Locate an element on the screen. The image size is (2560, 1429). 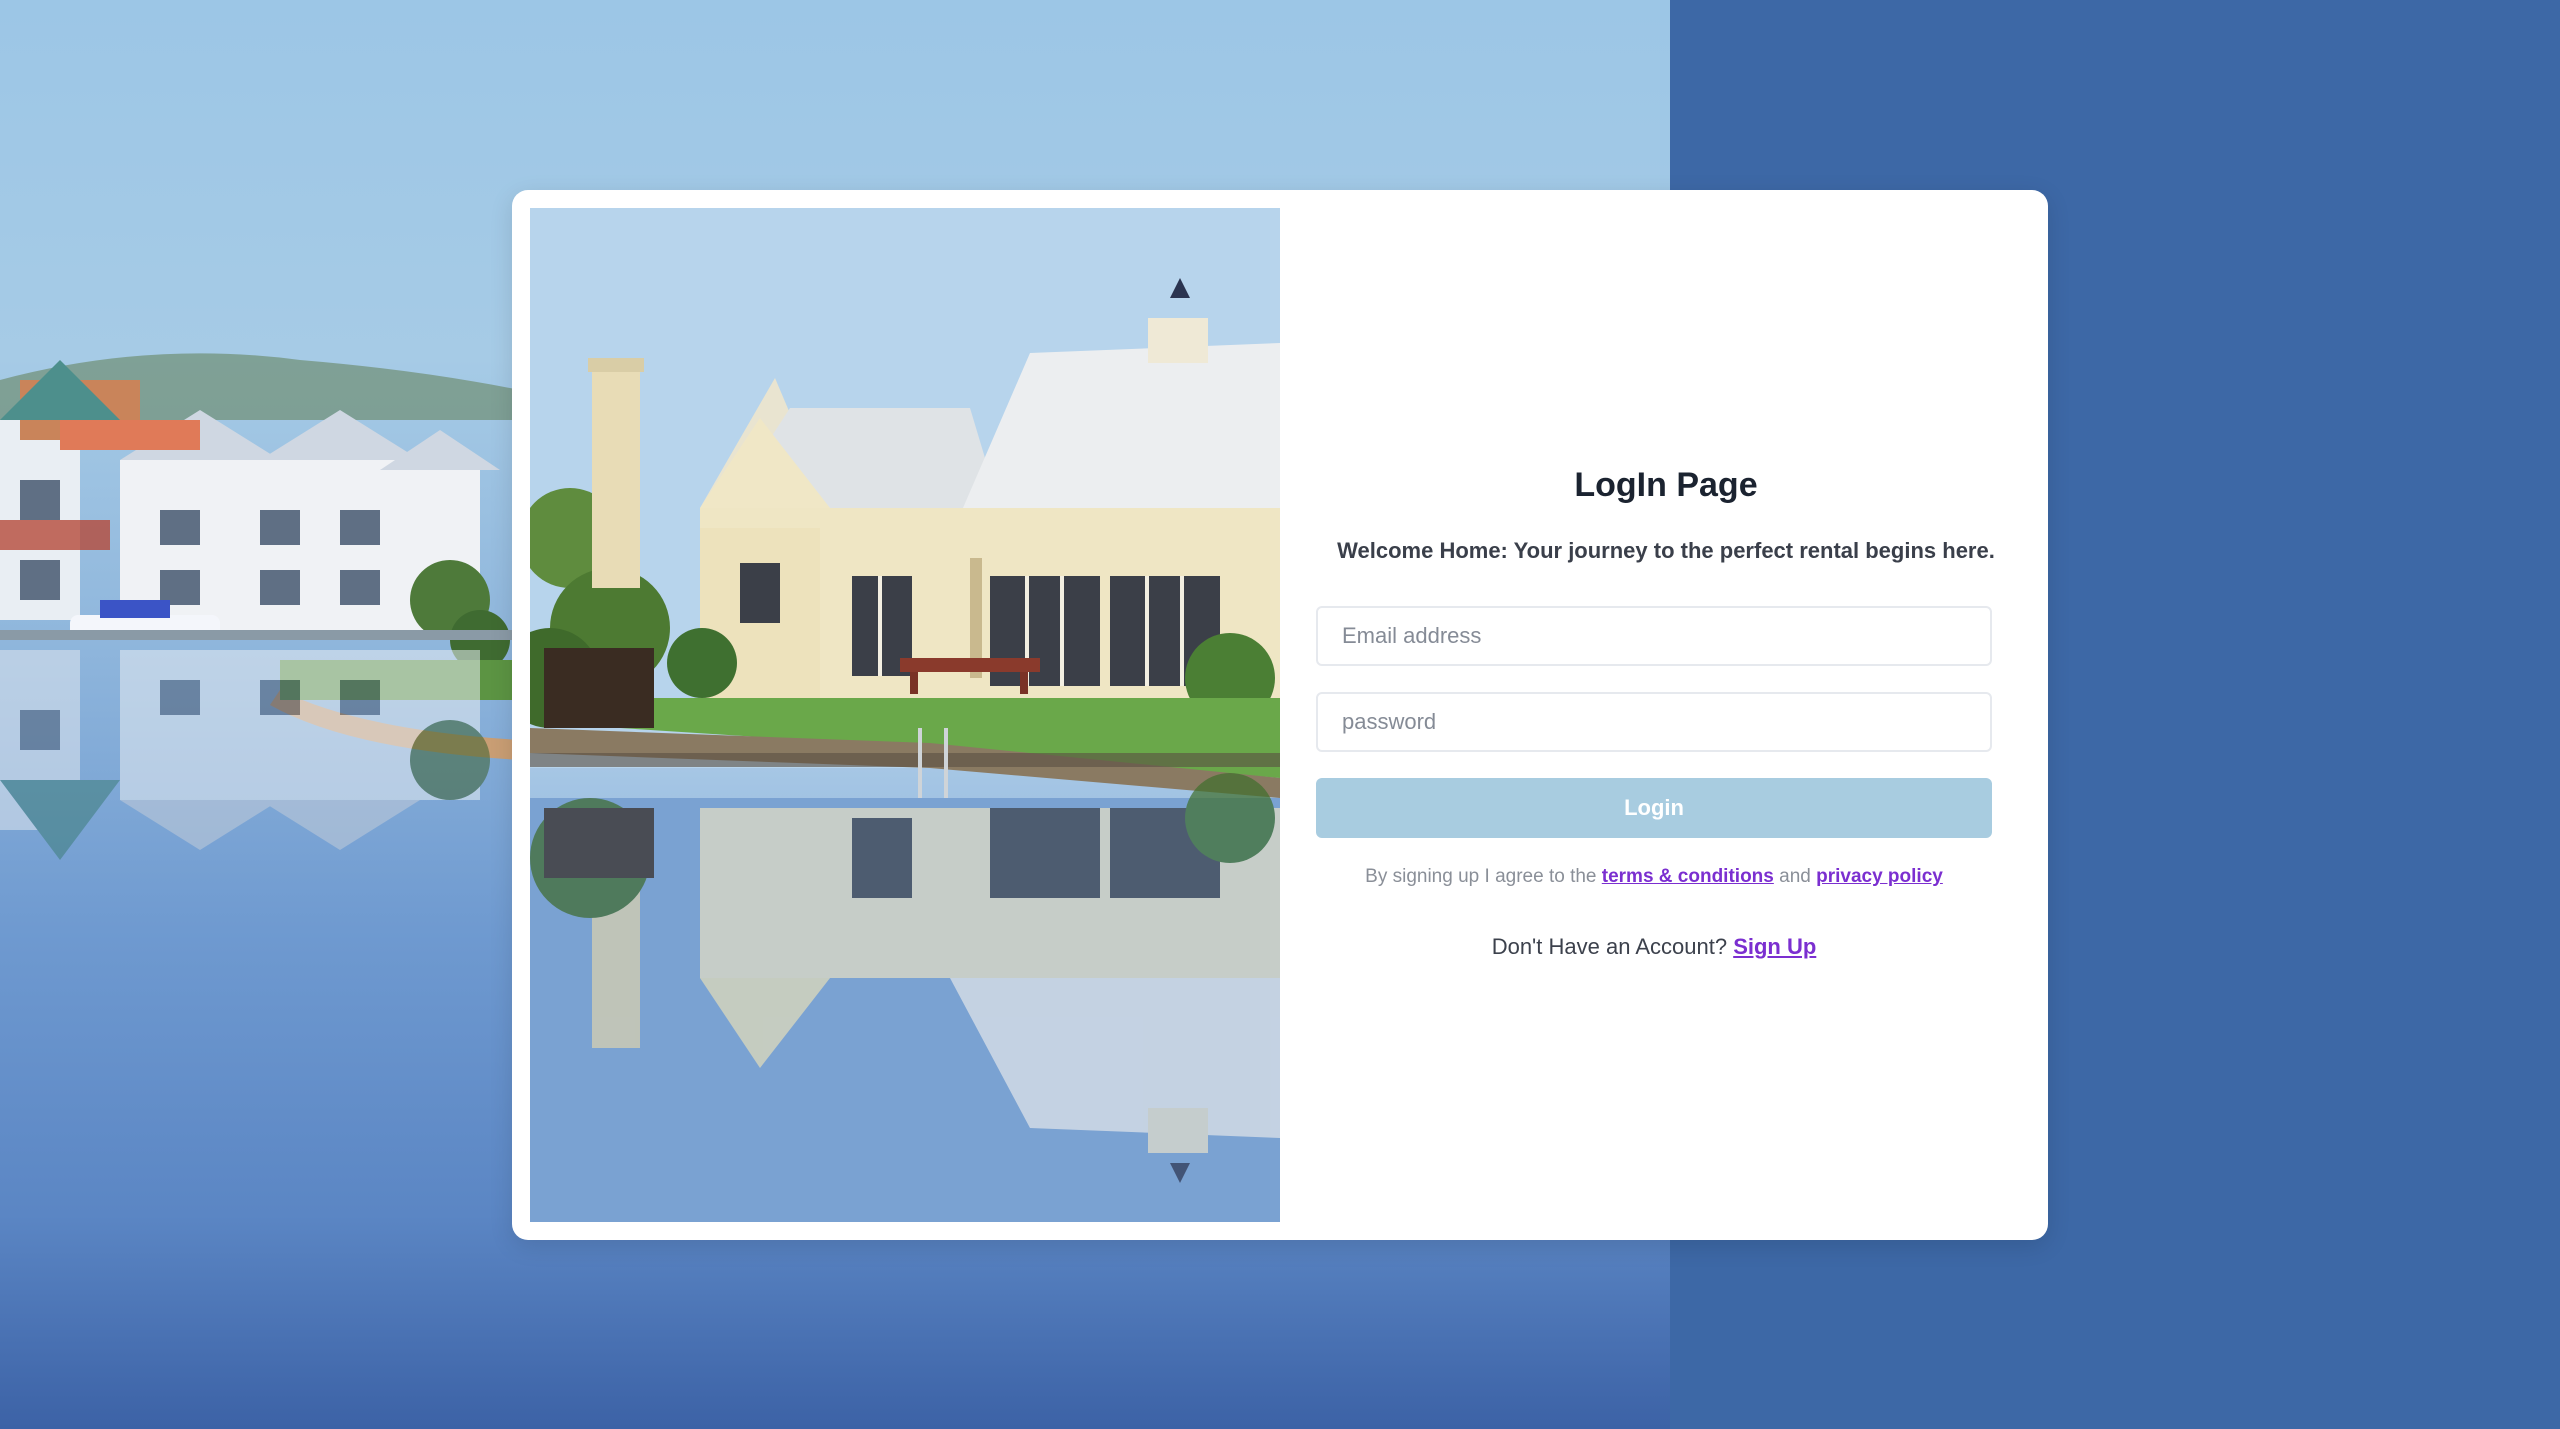
terms-and: and is located at coordinates (1795, 876).